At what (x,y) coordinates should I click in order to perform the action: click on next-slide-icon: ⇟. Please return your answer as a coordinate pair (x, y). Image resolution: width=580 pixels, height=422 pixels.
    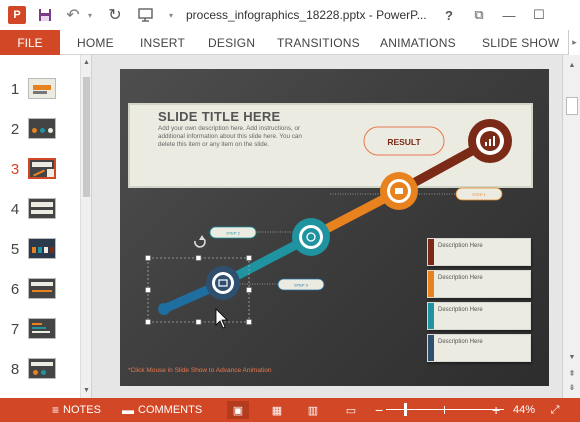
    Looking at the image, I should click on (571, 387).